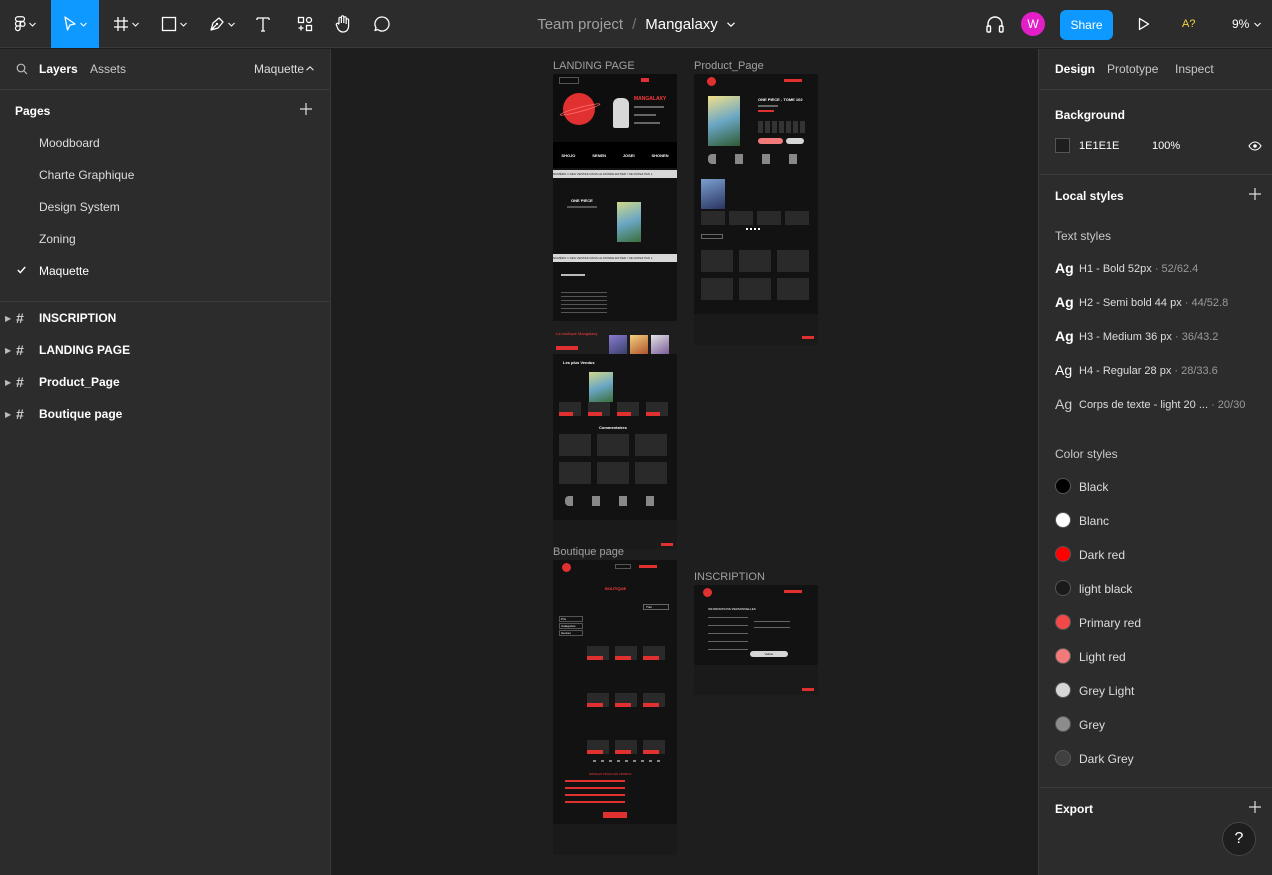 This screenshot has height=875, width=1272. Describe the element at coordinates (615, 445) in the screenshot. I see `comments-row` at that location.